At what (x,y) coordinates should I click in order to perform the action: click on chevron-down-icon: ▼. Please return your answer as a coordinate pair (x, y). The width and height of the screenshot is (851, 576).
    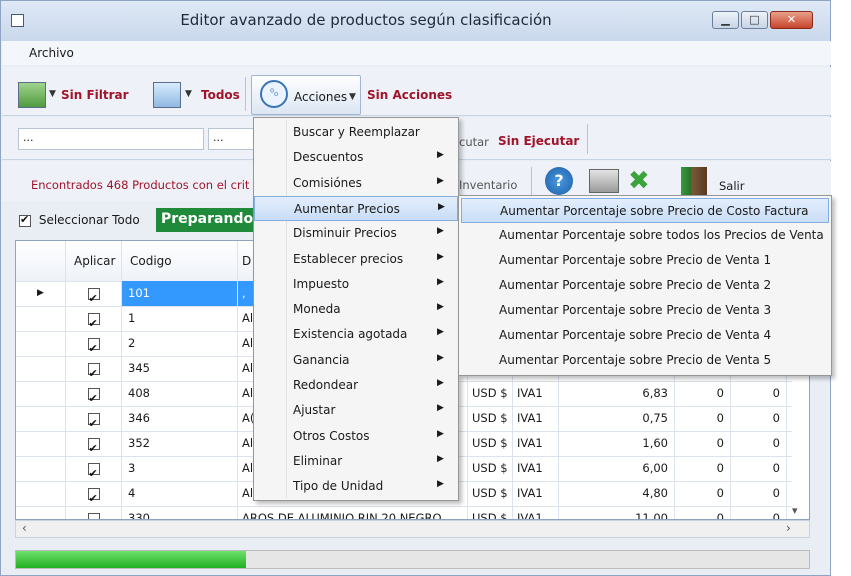
    Looking at the image, I should click on (188, 94).